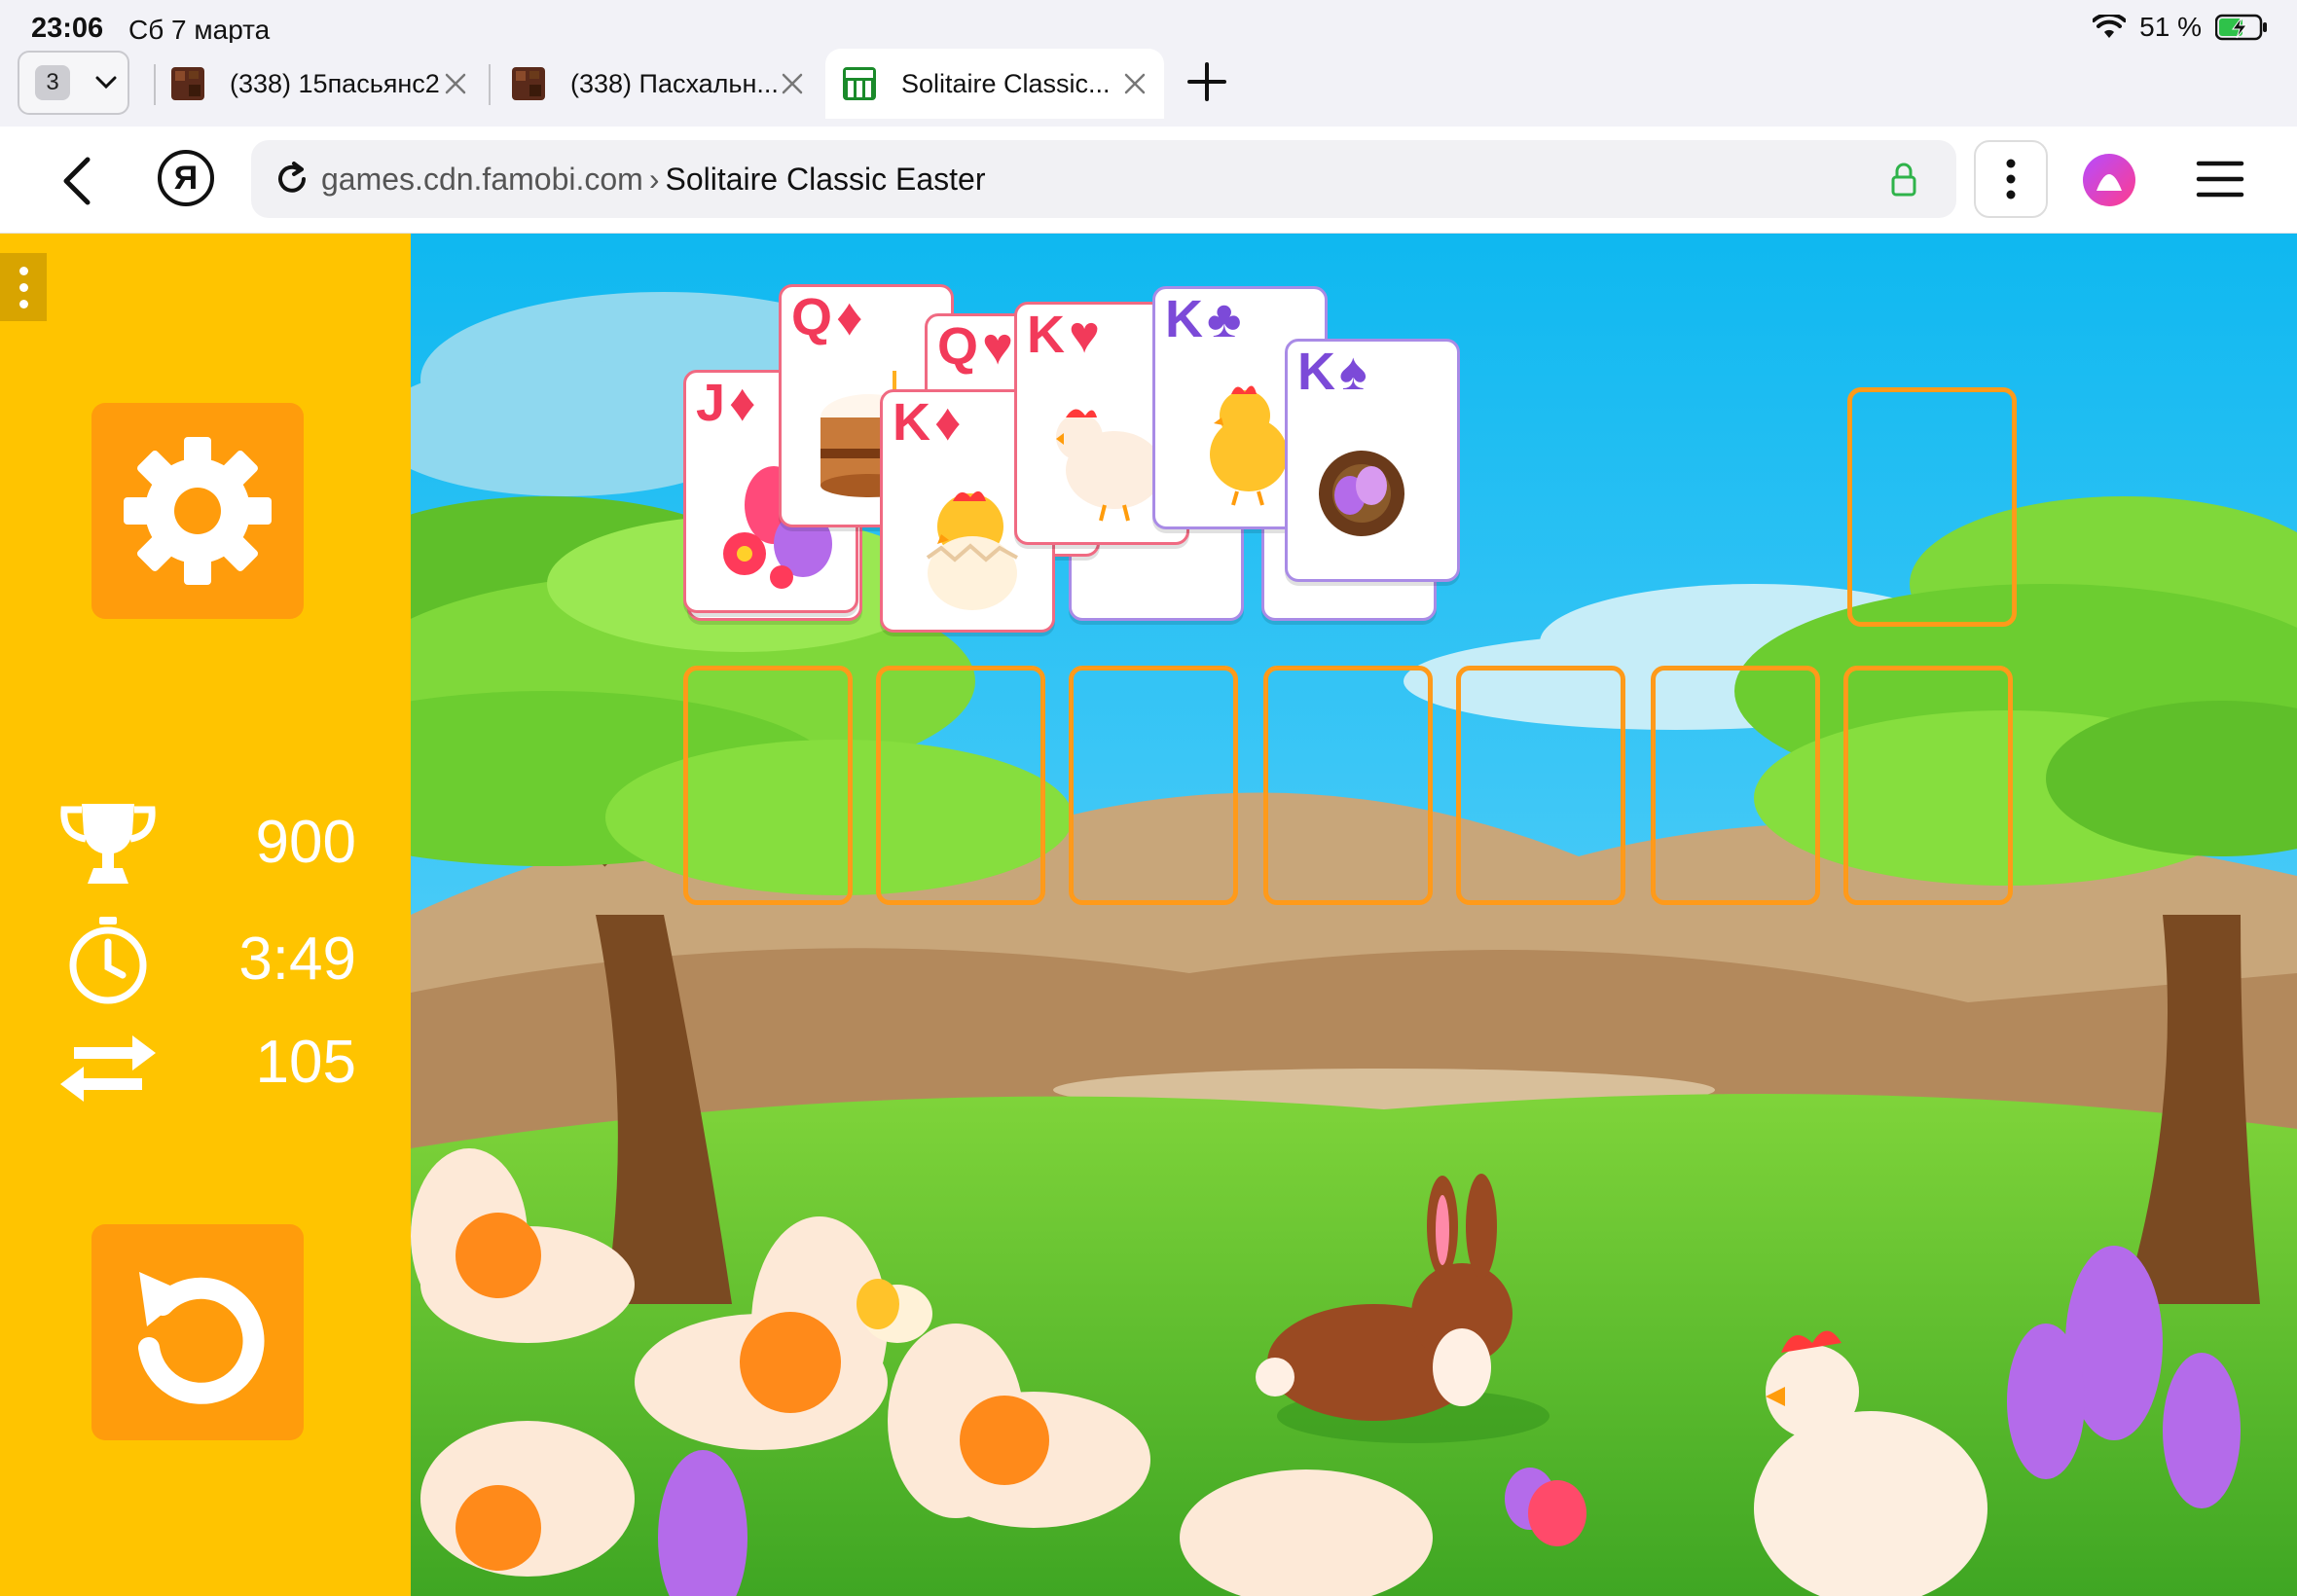 The width and height of the screenshot is (2297, 1596). Describe the element at coordinates (205, 844) in the screenshot. I see `score-display: 900` at that location.